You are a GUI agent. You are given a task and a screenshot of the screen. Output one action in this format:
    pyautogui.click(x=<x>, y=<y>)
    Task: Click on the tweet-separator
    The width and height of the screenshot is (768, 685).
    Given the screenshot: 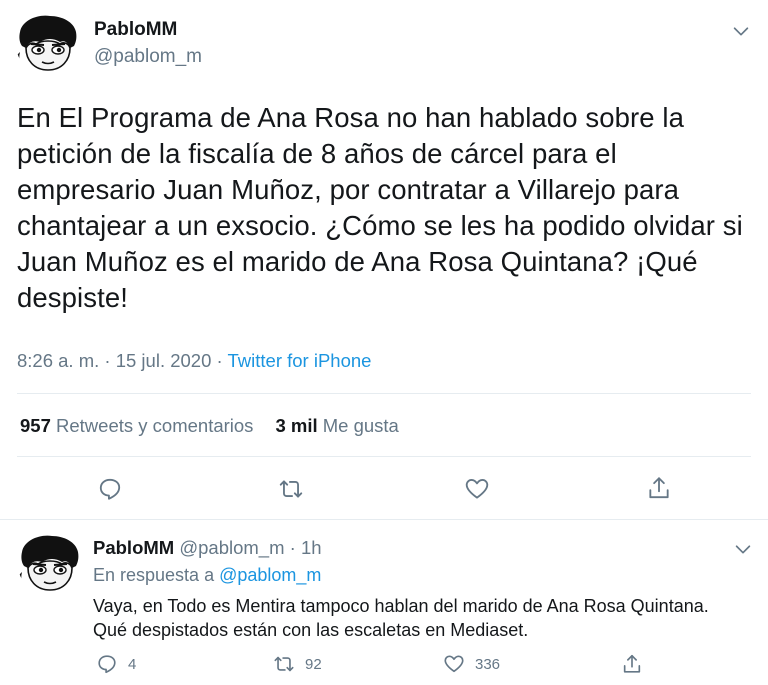 What is the action you would take?
    pyautogui.click(x=384, y=519)
    